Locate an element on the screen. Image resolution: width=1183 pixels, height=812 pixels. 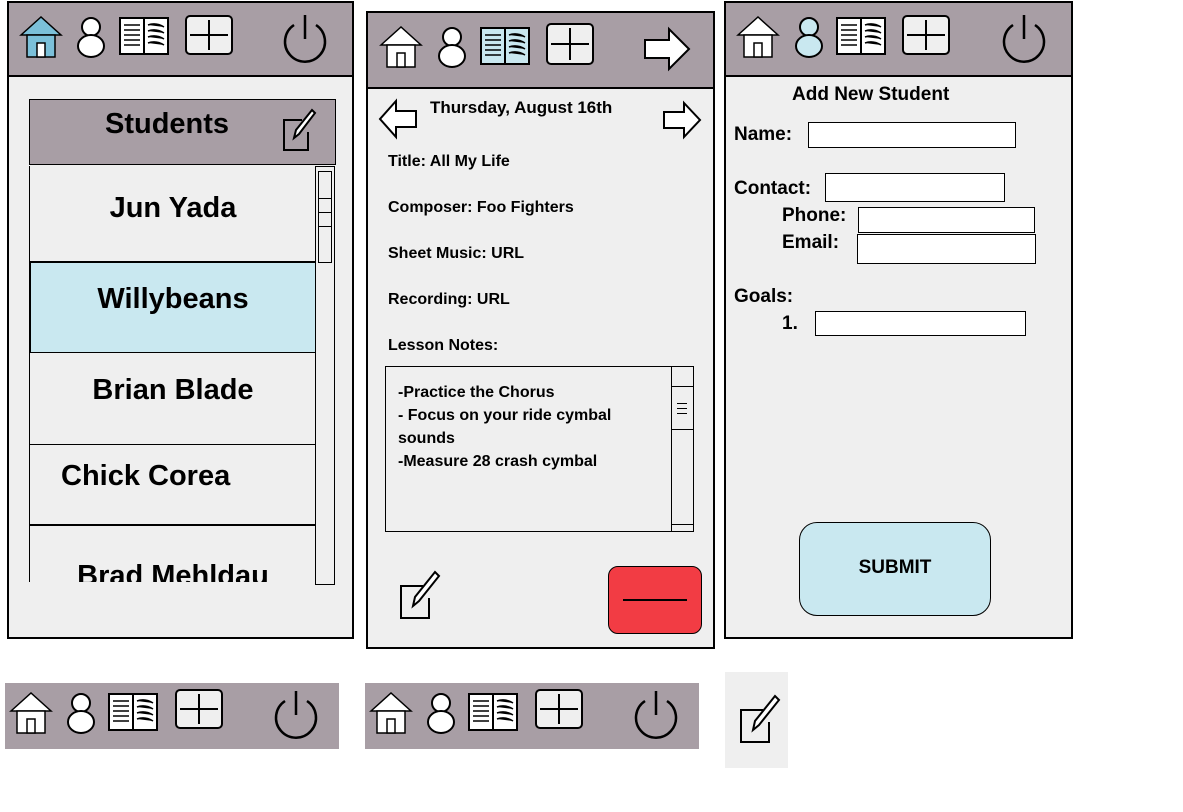
previous-day-arrow-icon is located at coordinates (398, 119).